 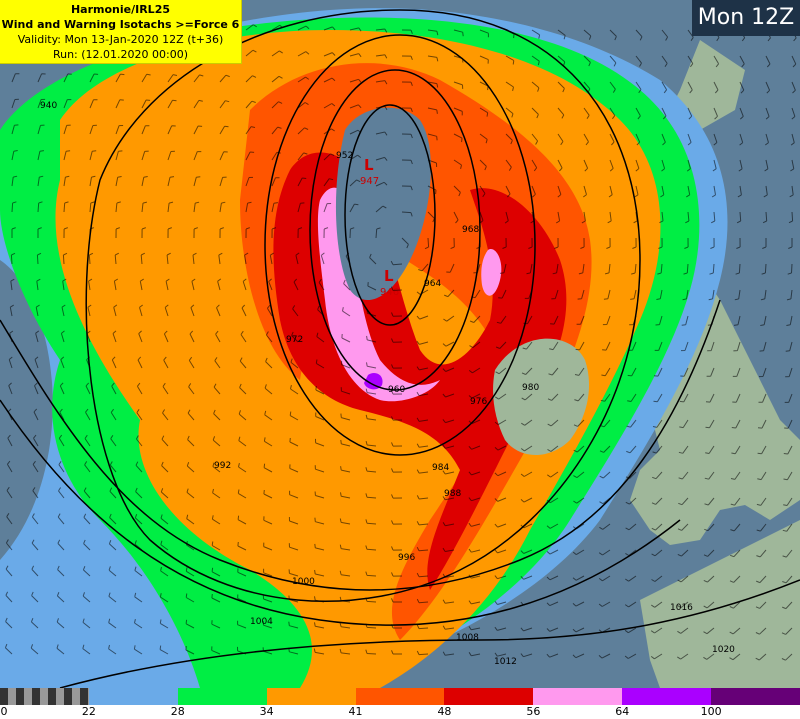 I want to click on isobar-label: 964, so click(x=432, y=284).